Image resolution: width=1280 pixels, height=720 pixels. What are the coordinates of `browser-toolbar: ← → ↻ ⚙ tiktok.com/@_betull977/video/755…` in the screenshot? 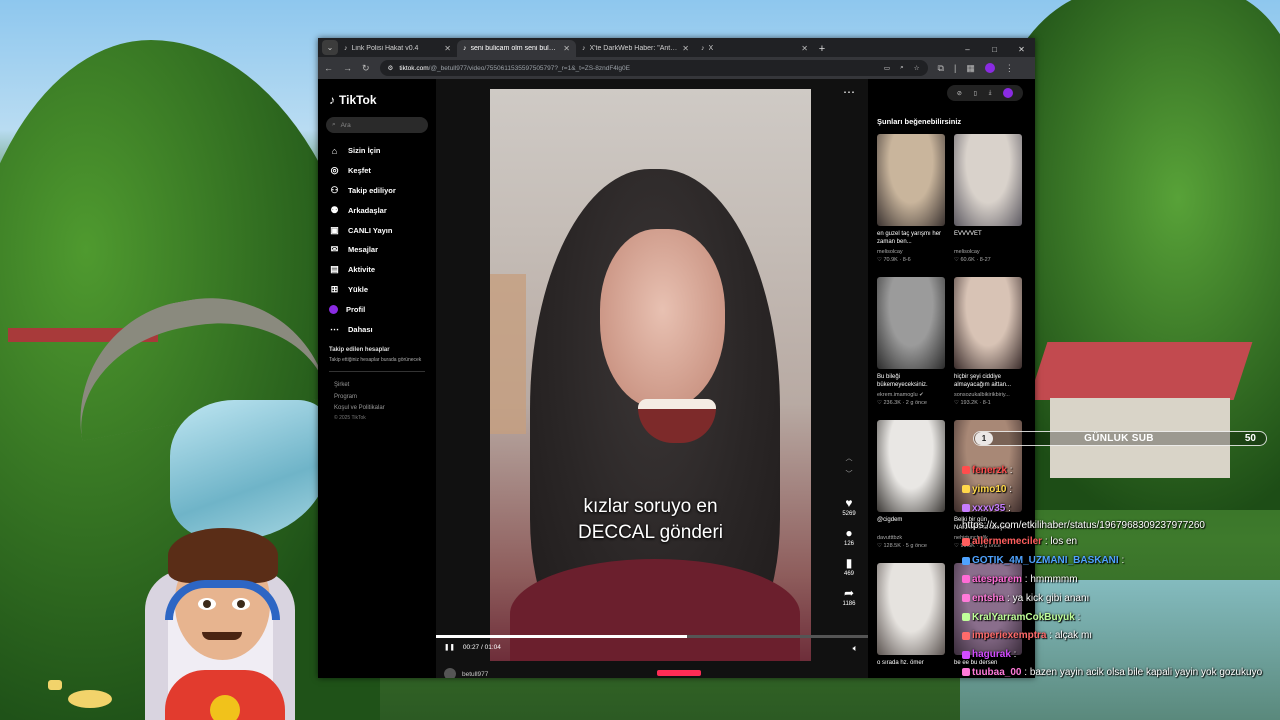 It's located at (676, 68).